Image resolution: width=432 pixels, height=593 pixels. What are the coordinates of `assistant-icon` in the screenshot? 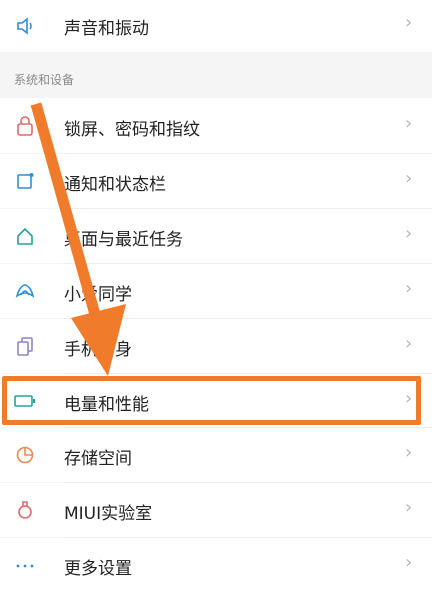 It's located at (25, 291).